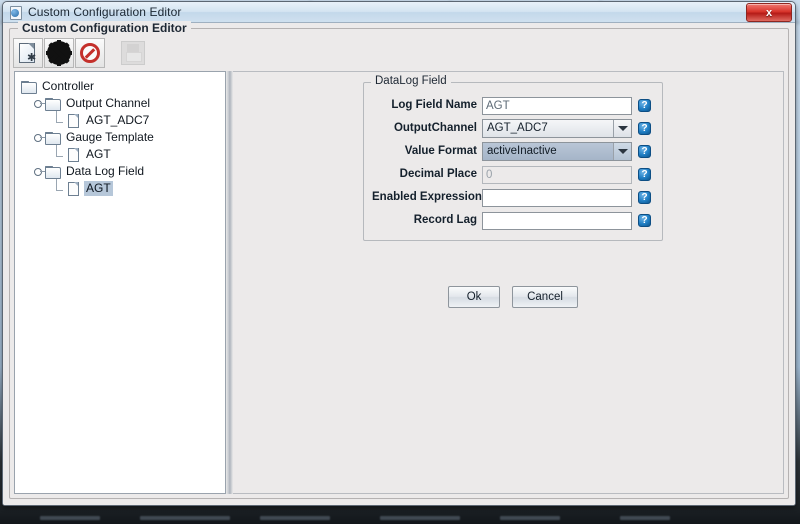 This screenshot has height=524, width=800. Describe the element at coordinates (517, 128) in the screenshot. I see `output-channel-value: AGT_ADC7` at that location.